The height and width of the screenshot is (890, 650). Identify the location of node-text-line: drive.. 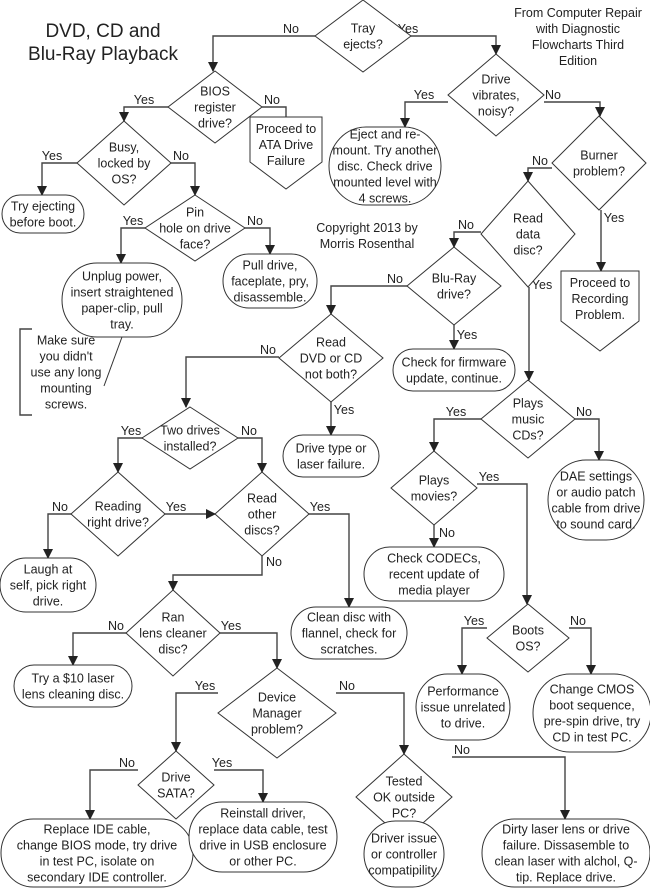
(48, 602).